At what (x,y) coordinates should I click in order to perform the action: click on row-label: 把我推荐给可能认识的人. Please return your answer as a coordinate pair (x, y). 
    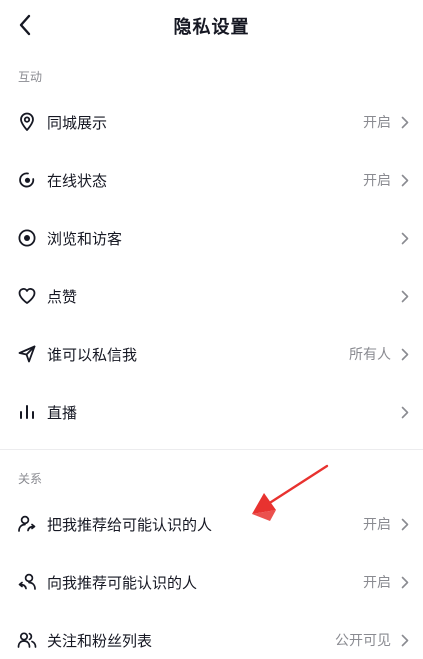
    Looking at the image, I should click on (130, 524).